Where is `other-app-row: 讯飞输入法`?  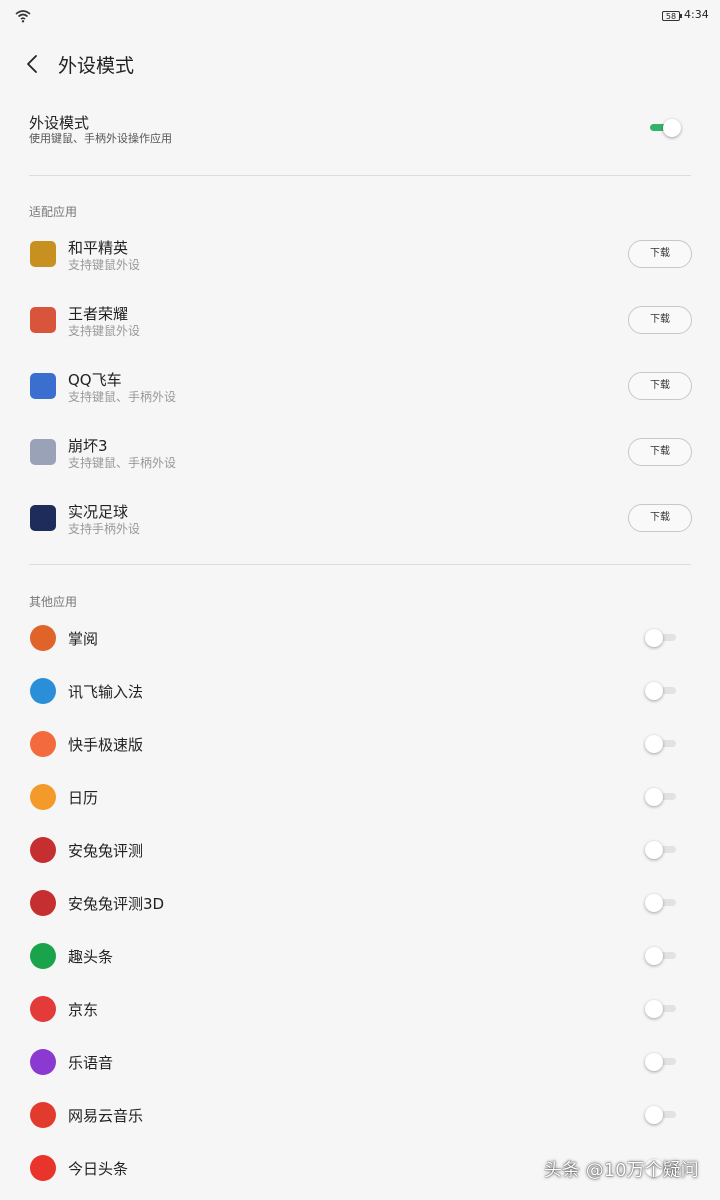
other-app-row: 讯飞输入法 is located at coordinates (360, 691).